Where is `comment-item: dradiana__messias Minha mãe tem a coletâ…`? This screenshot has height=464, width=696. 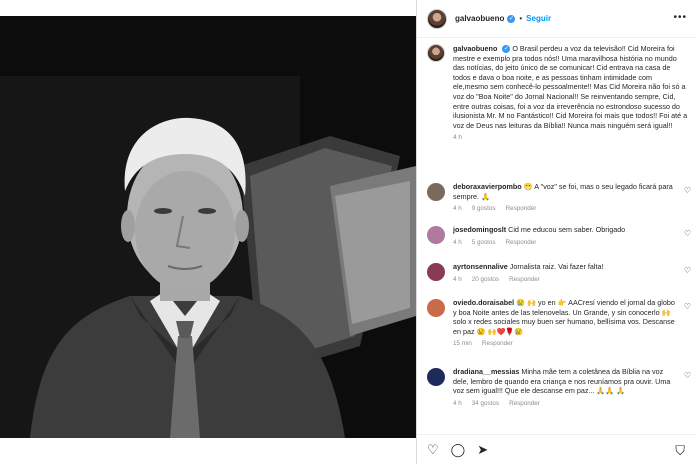 comment-item: dradiana__messias Minha mãe tem a coletâ… is located at coordinates (560, 398).